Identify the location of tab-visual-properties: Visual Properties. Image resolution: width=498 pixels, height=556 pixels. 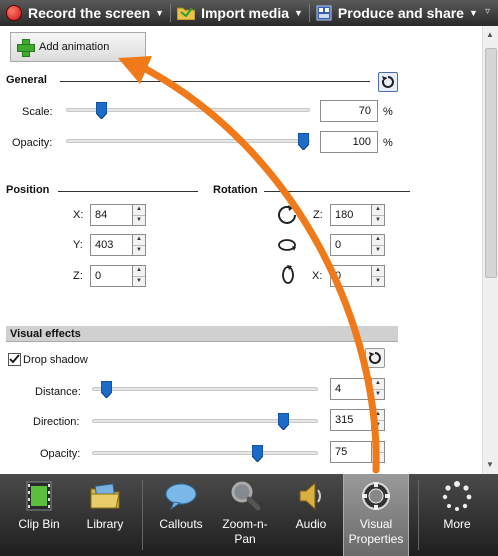
(376, 515).